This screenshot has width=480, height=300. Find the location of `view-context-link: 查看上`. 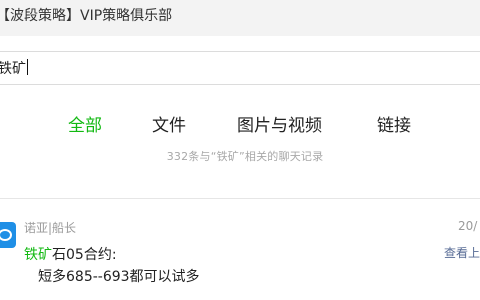

view-context-link: 查看上 is located at coordinates (462, 252).